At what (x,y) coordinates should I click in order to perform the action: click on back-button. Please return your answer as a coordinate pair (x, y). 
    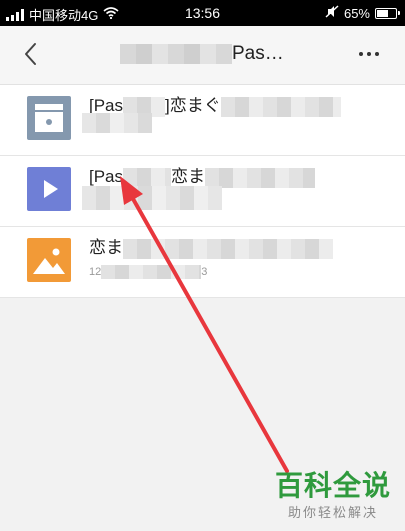
    Looking at the image, I should click on (32, 54).